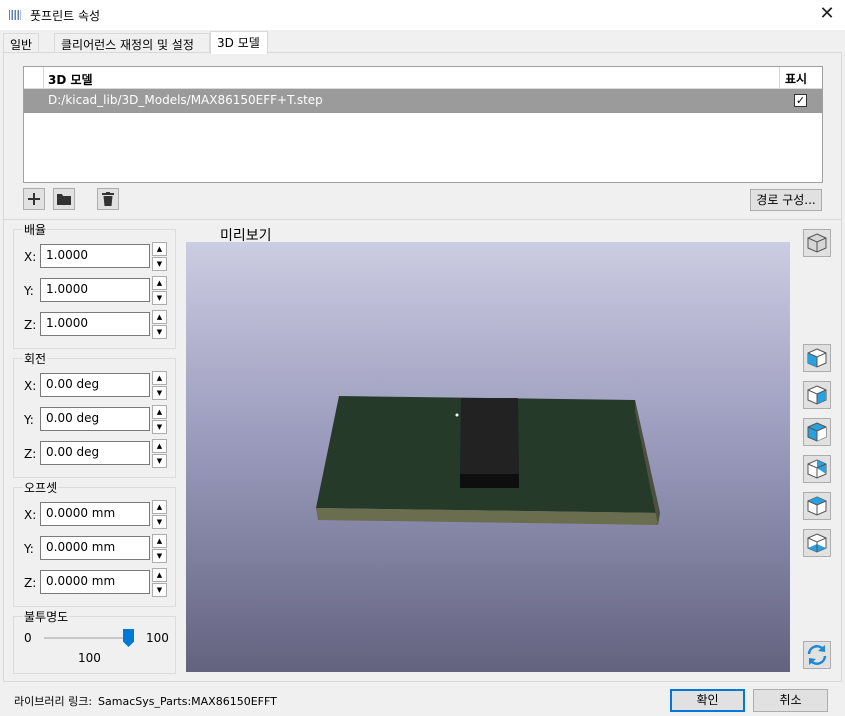  I want to click on plus-icon, so click(34, 199).